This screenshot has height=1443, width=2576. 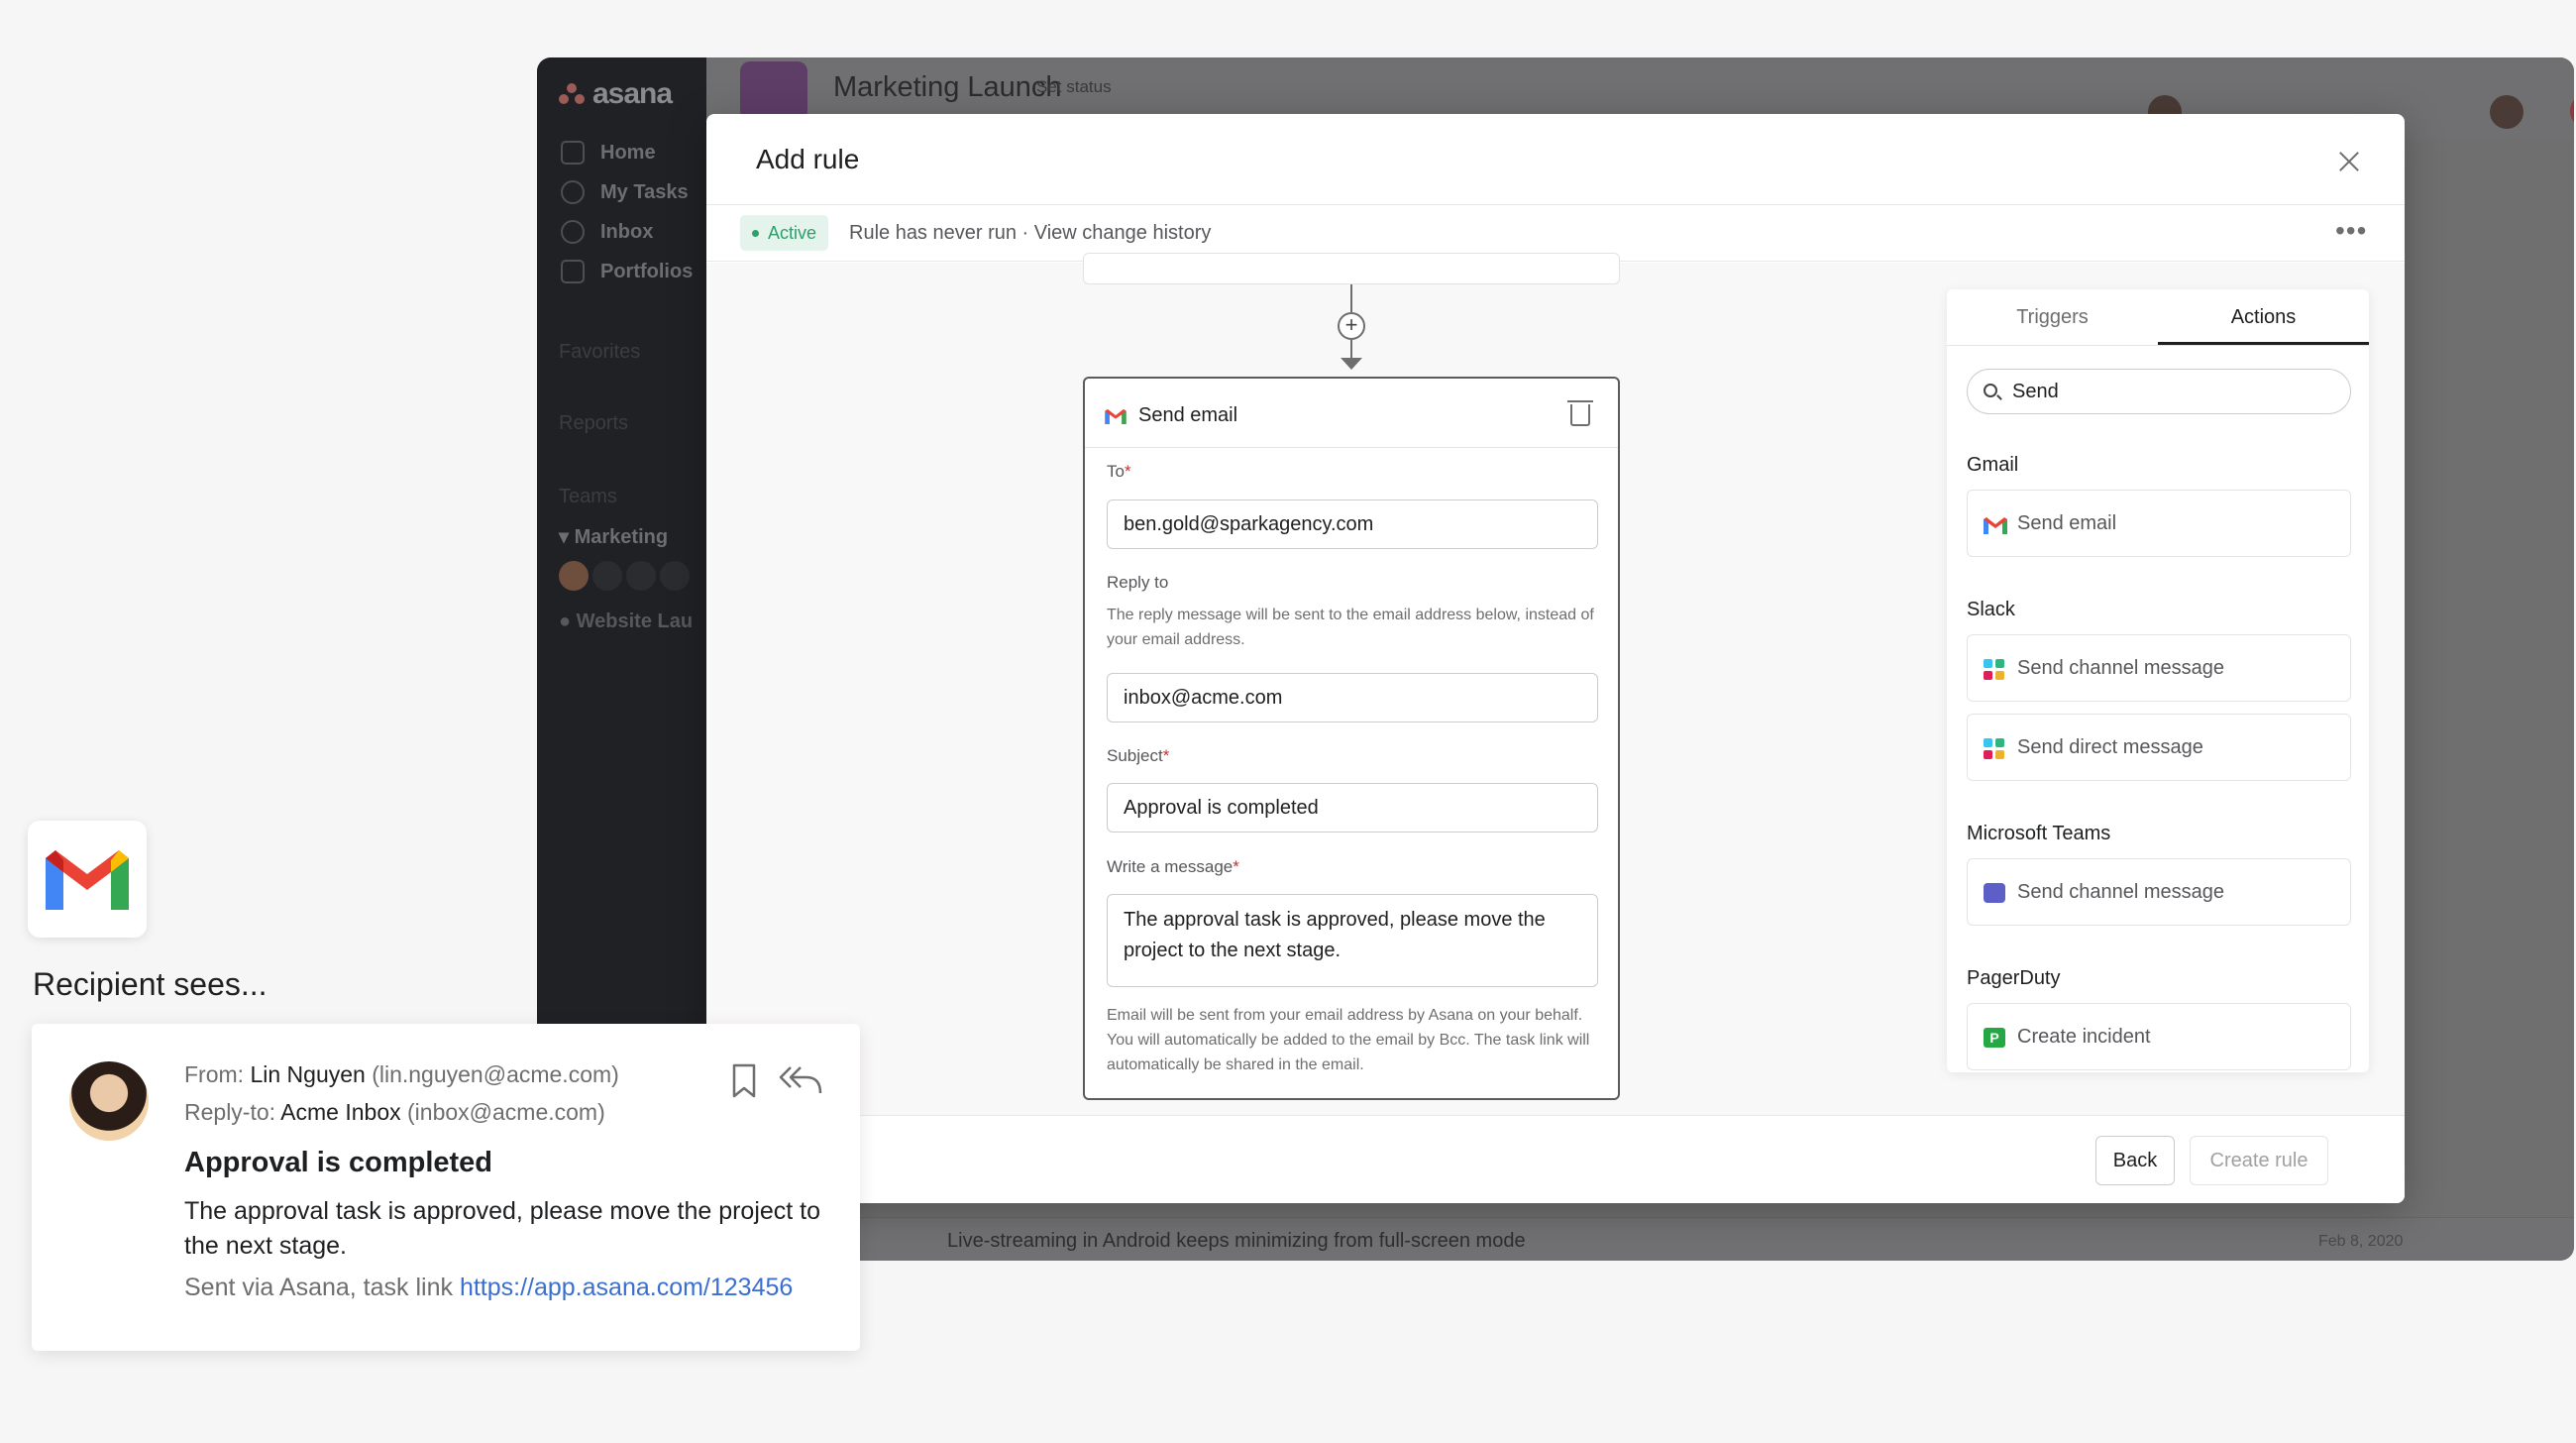 I want to click on gmail-logo, so click(x=88, y=879).